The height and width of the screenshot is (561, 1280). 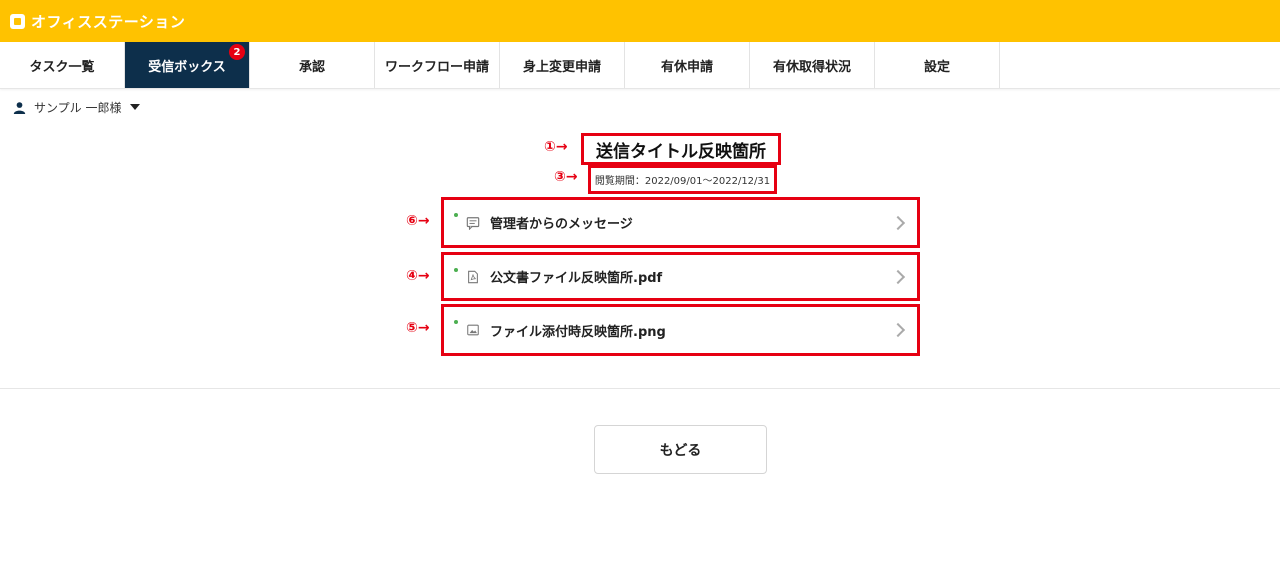 I want to click on tab-paid-leave-status: 有休取得状況, so click(x=812, y=65).